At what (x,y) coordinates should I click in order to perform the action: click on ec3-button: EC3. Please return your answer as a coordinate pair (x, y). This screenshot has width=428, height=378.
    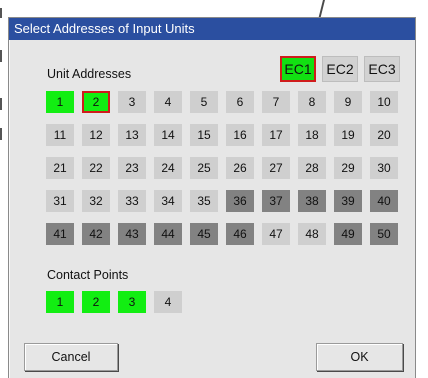
    Looking at the image, I should click on (382, 69).